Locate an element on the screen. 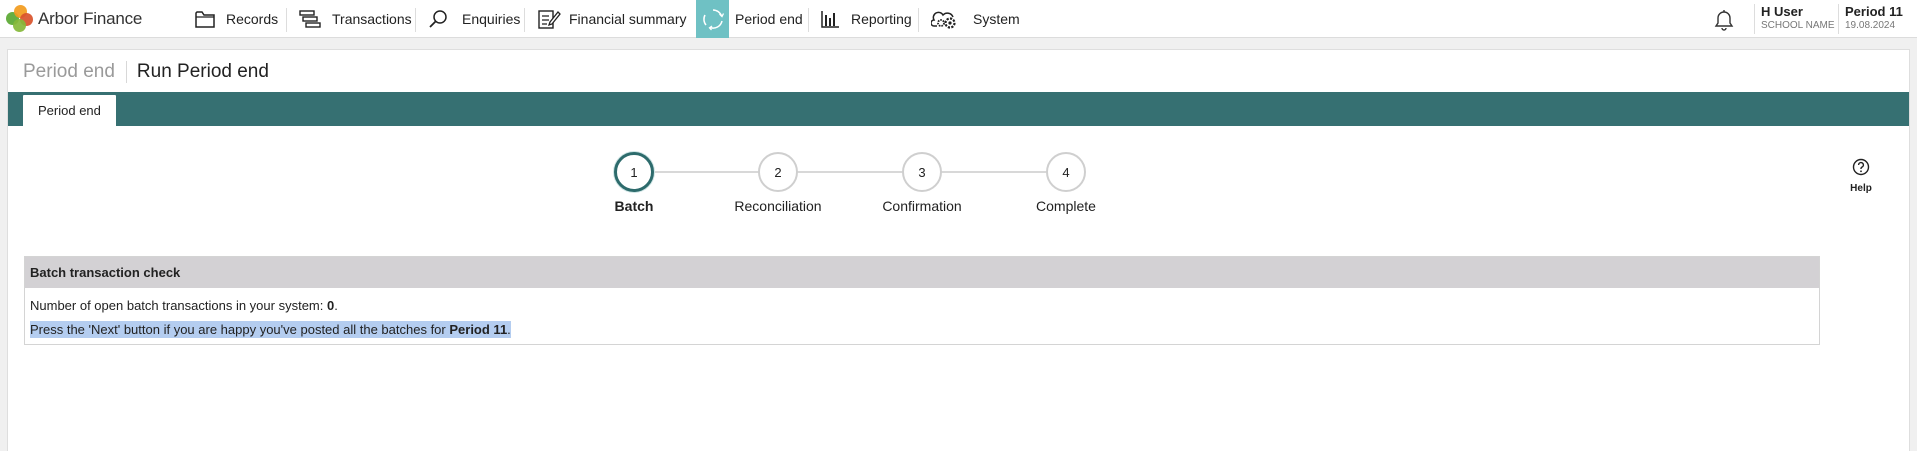 The height and width of the screenshot is (451, 1917). page-title: Run Period end is located at coordinates (202, 71).